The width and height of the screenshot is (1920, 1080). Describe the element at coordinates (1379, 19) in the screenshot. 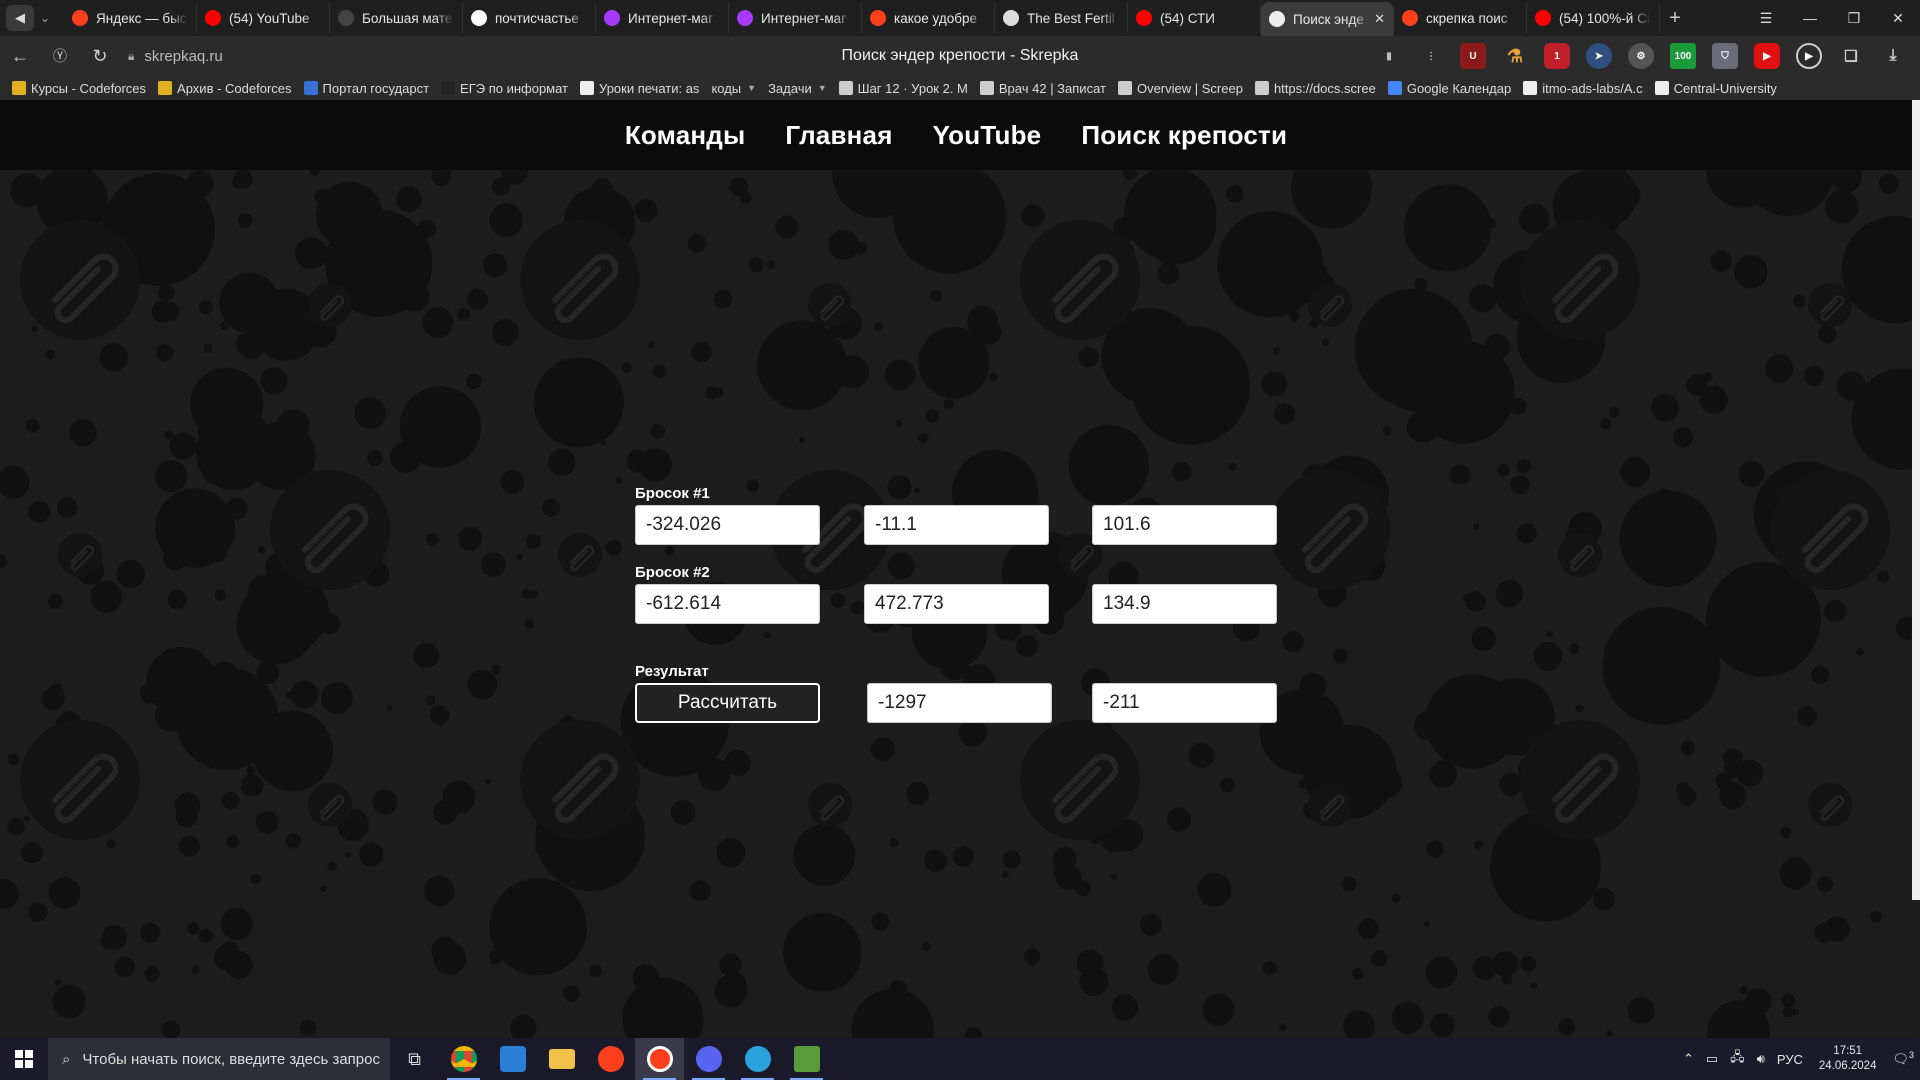

I see `close-tab-icon: ✕` at that location.